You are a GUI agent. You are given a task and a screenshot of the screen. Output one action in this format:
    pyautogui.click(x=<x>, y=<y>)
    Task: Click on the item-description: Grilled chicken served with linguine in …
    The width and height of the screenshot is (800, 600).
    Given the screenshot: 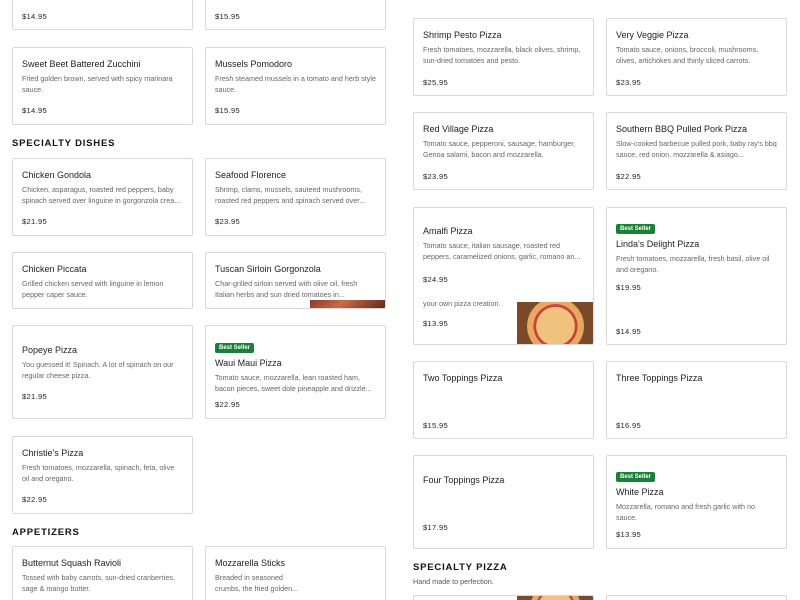 What is the action you would take?
    pyautogui.click(x=93, y=289)
    